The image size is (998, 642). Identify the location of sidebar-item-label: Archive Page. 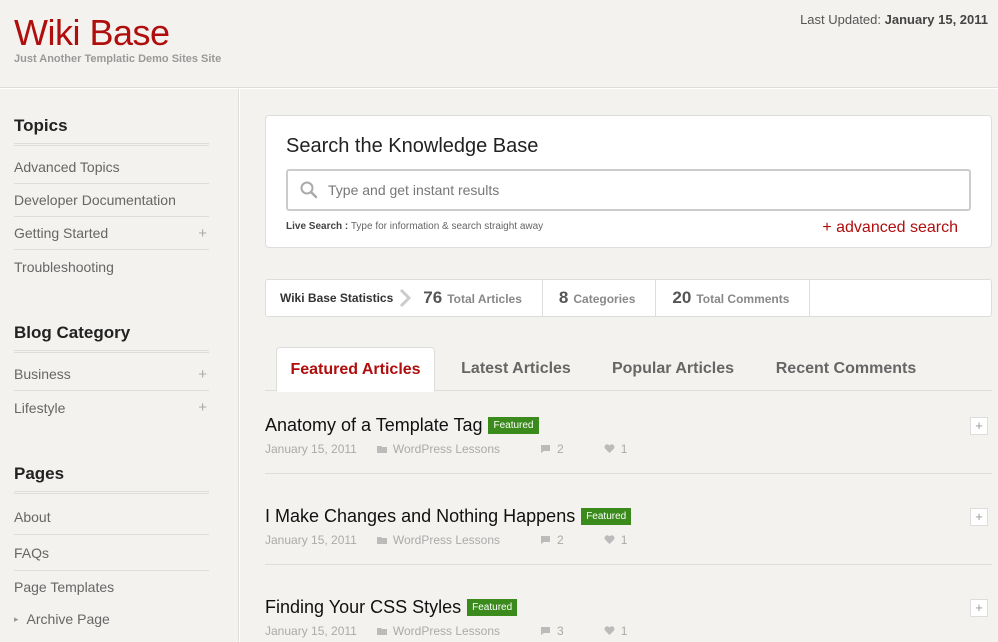
(68, 619).